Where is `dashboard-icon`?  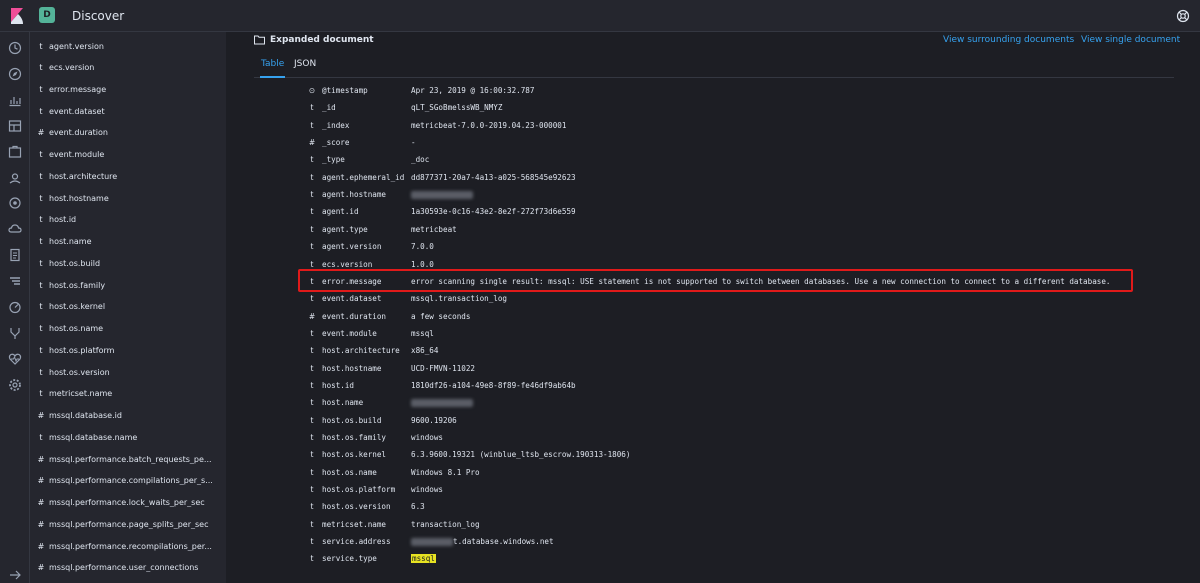
dashboard-icon is located at coordinates (15, 126).